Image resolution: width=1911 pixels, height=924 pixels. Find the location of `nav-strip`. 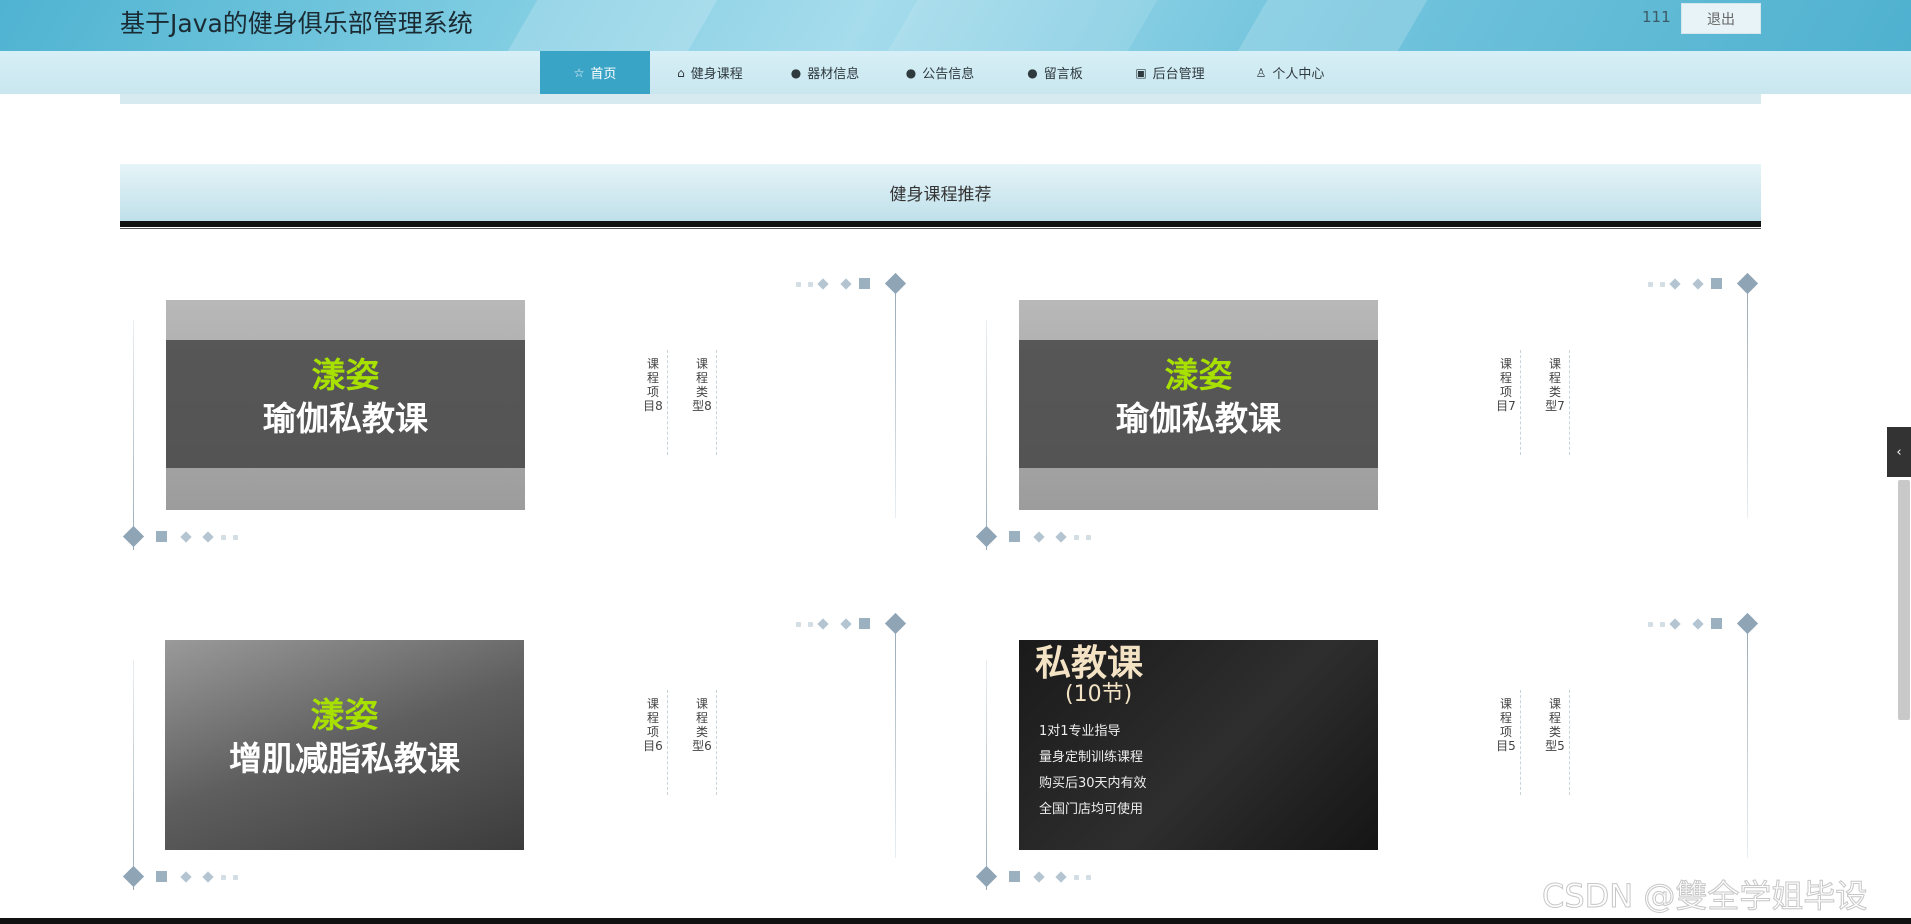

nav-strip is located at coordinates (940, 99).